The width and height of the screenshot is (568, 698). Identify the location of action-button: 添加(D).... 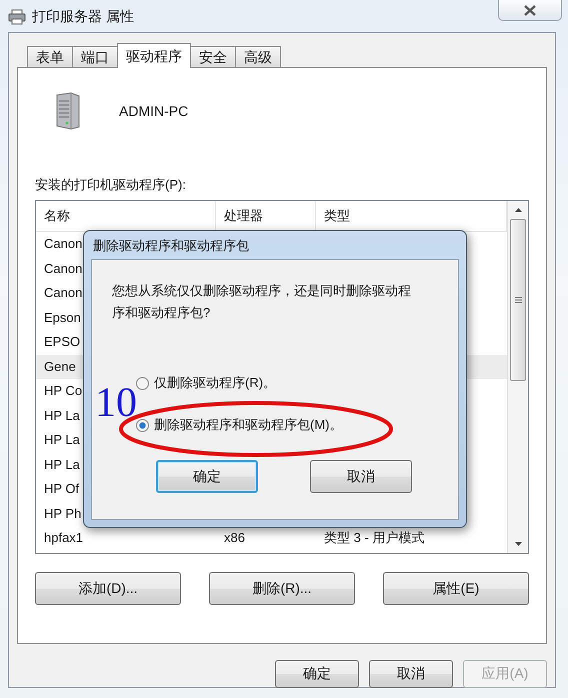
(108, 588).